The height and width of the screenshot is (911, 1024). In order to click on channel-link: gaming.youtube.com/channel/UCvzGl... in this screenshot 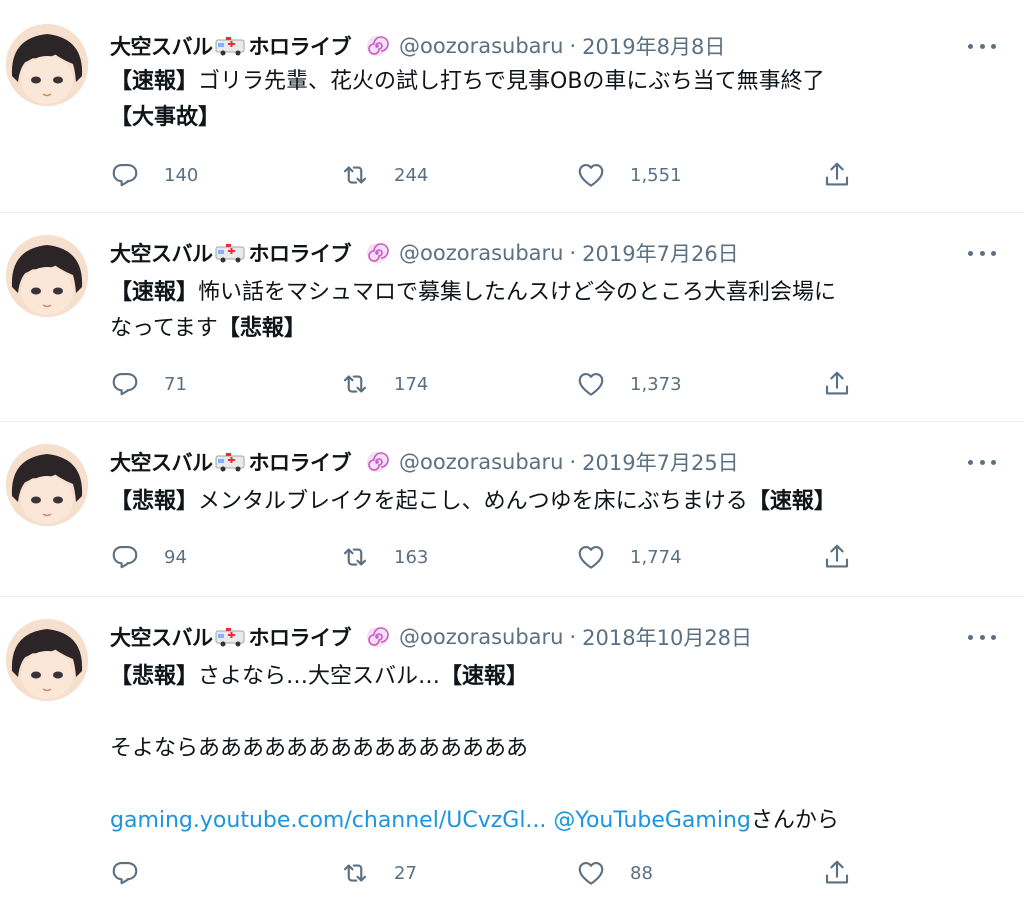, I will do `click(328, 820)`.